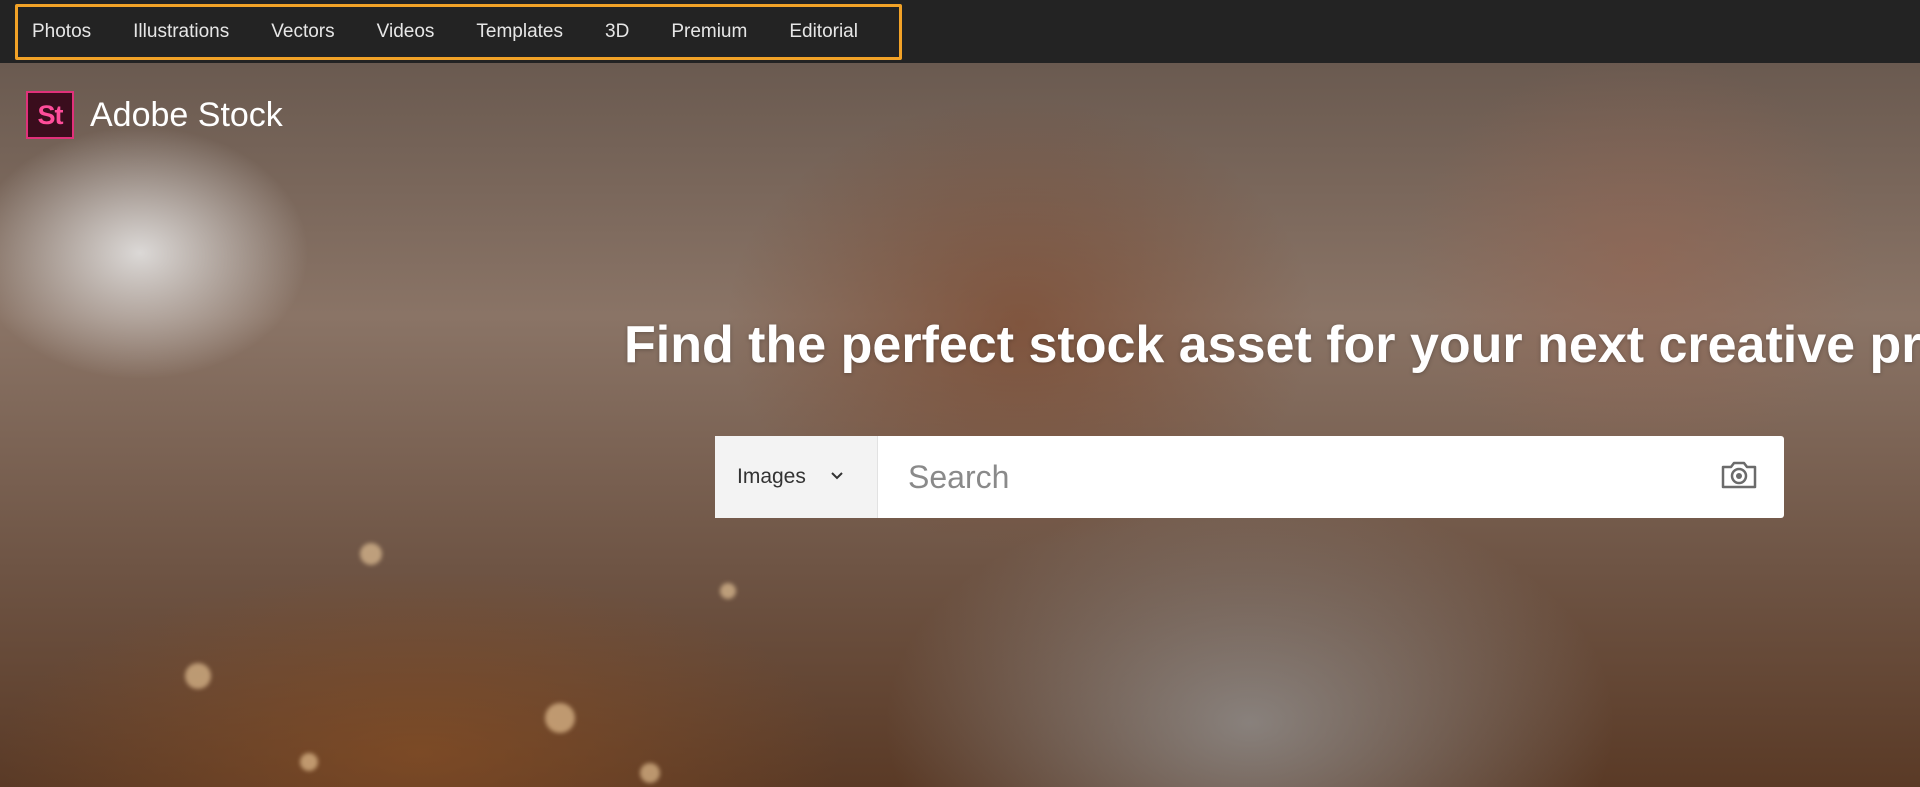 The image size is (1920, 787). I want to click on chevron-down-icon, so click(837, 477).